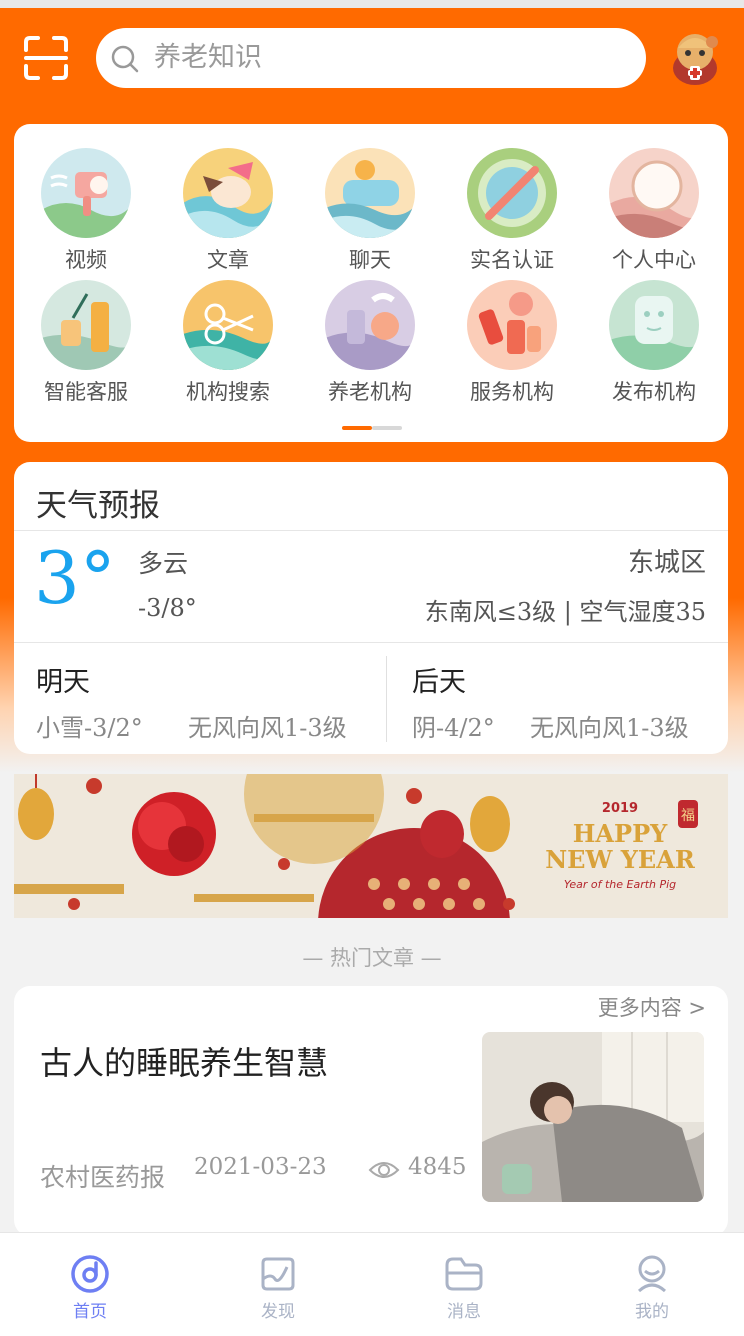  What do you see at coordinates (370, 260) in the screenshot?
I see `grid-label-chat: 聊天` at bounding box center [370, 260].